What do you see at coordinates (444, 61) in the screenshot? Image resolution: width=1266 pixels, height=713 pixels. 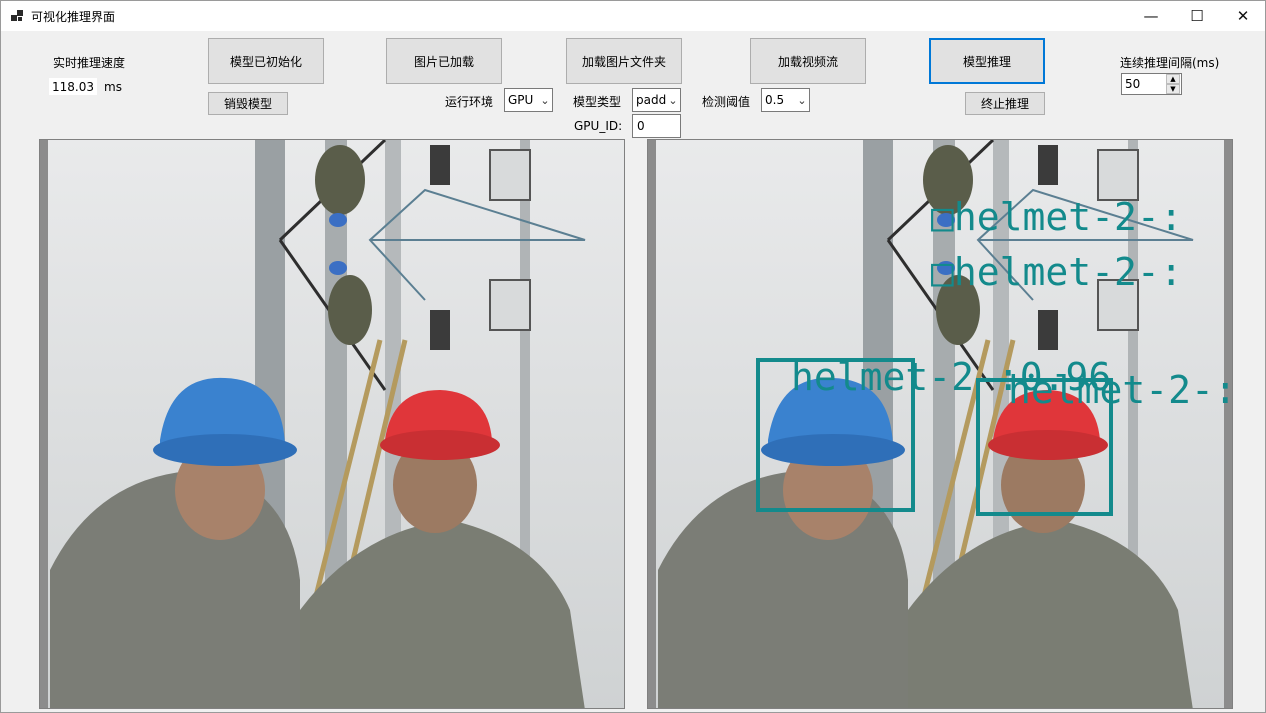 I see `load-image-button: 图片已加载` at bounding box center [444, 61].